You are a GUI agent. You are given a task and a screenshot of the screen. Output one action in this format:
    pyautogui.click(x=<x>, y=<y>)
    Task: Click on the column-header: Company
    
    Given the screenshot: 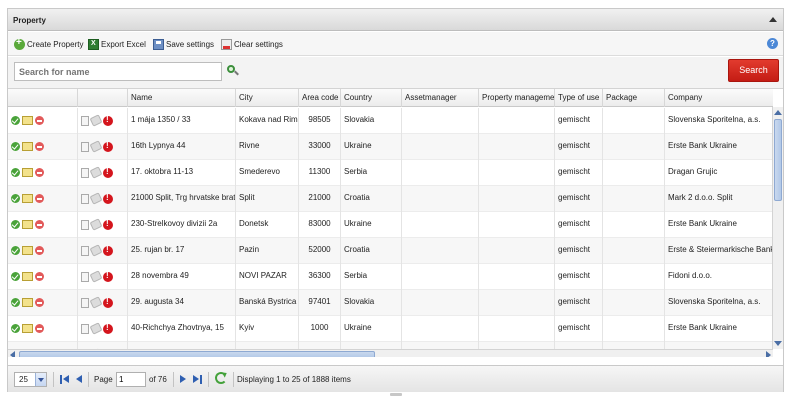 What is the action you would take?
    pyautogui.click(x=719, y=98)
    